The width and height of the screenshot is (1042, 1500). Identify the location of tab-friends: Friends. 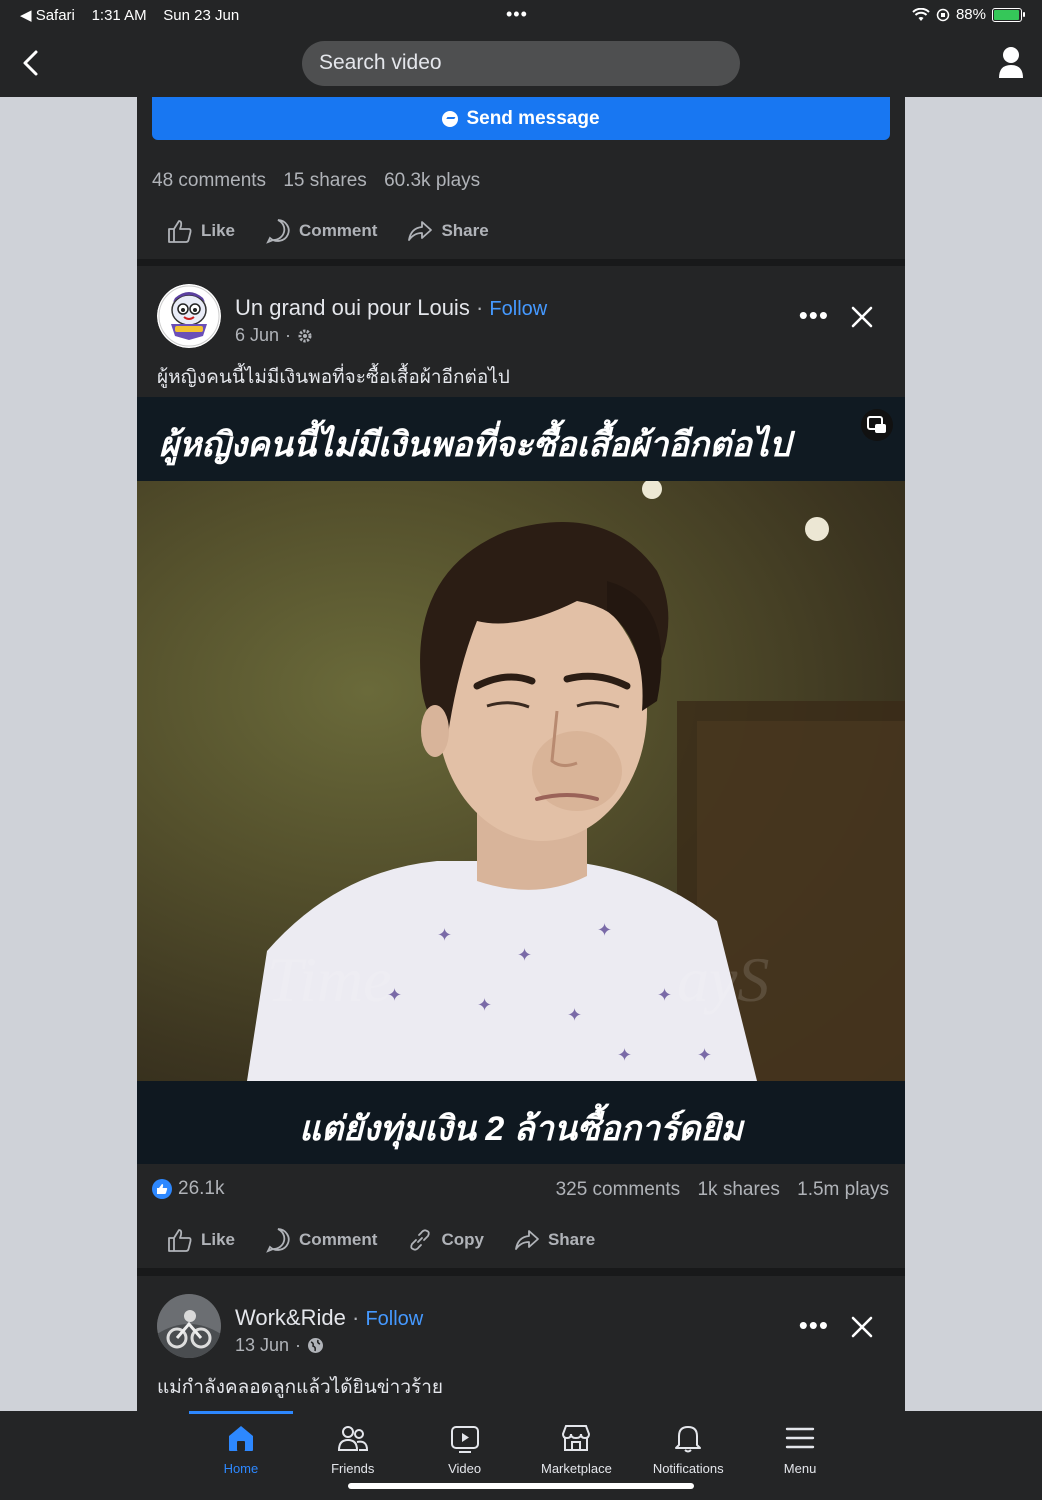
(353, 1446).